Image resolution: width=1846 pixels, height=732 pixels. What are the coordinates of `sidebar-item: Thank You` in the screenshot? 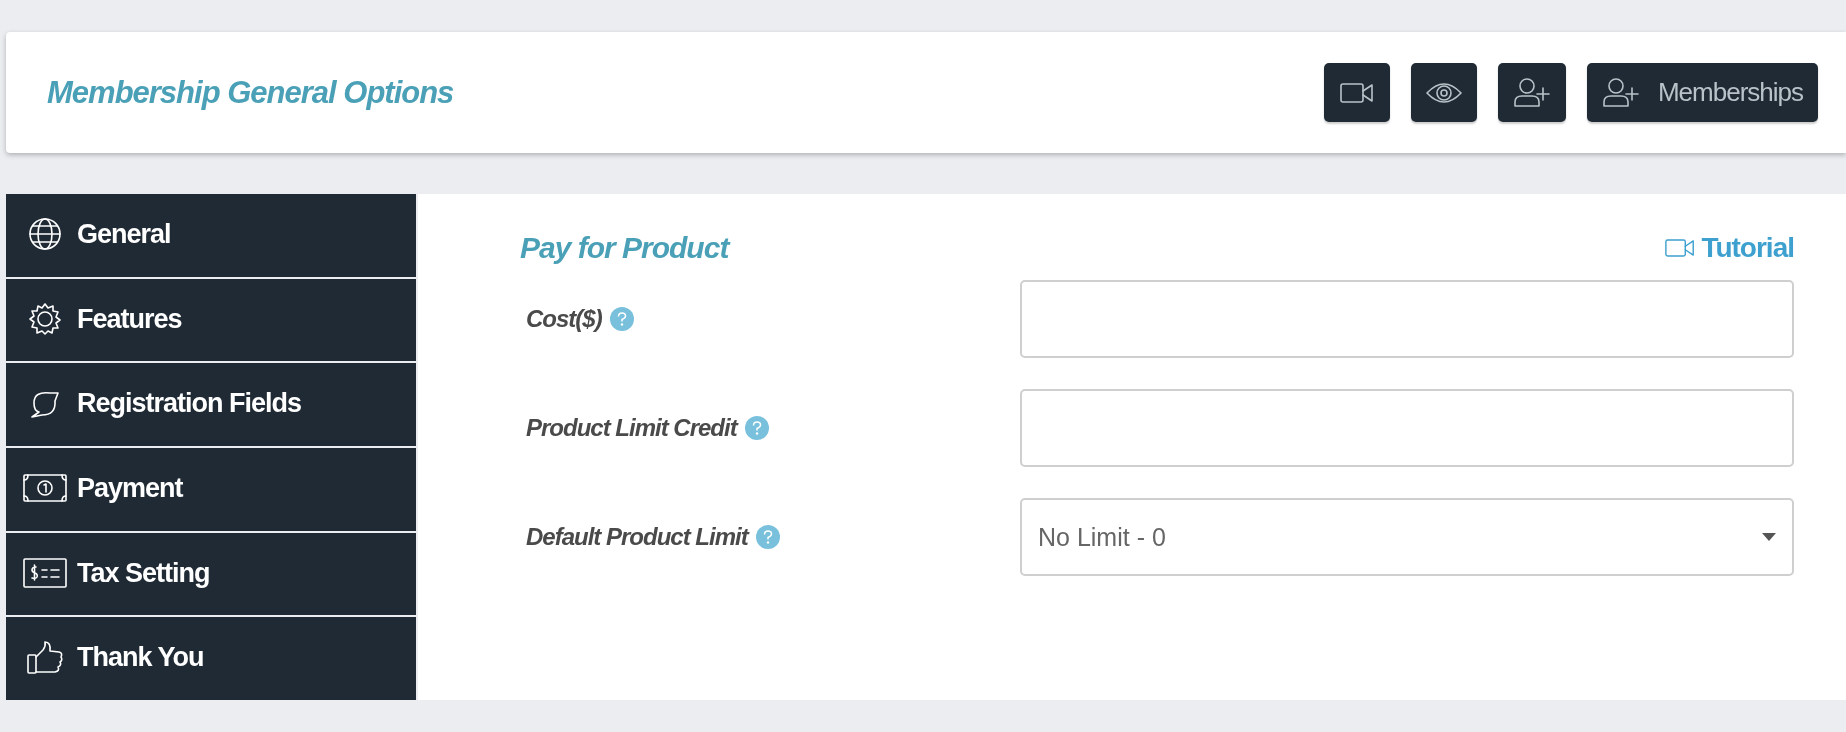 It's located at (211, 659).